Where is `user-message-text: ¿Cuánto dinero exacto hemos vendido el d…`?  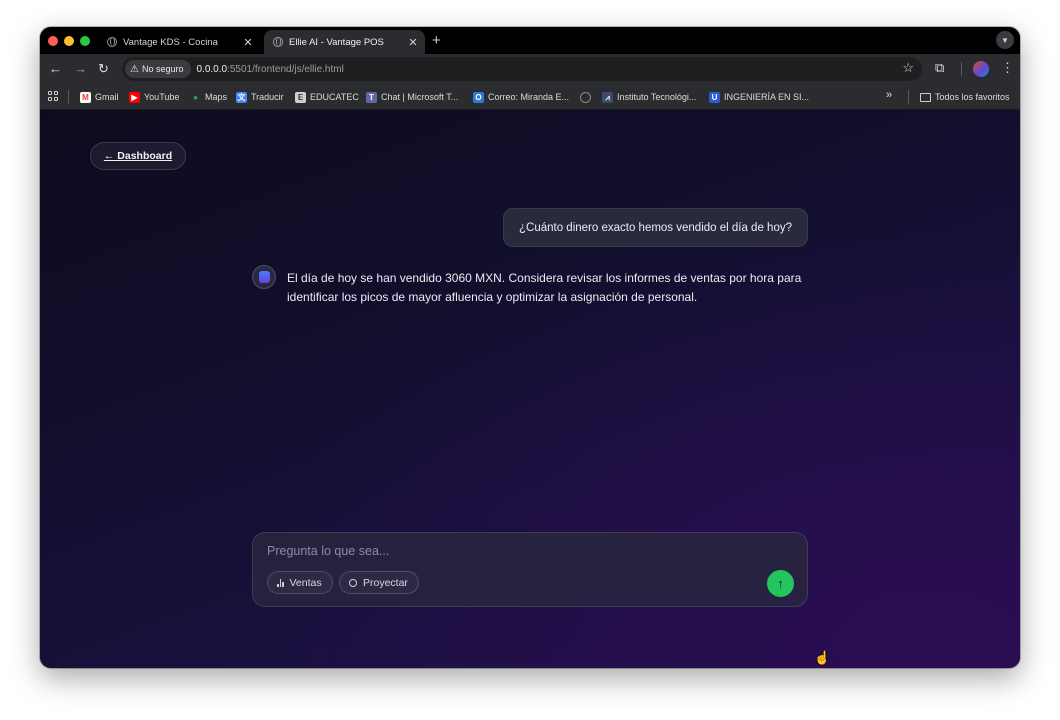 user-message-text: ¿Cuánto dinero exacto hemos vendido el d… is located at coordinates (655, 227).